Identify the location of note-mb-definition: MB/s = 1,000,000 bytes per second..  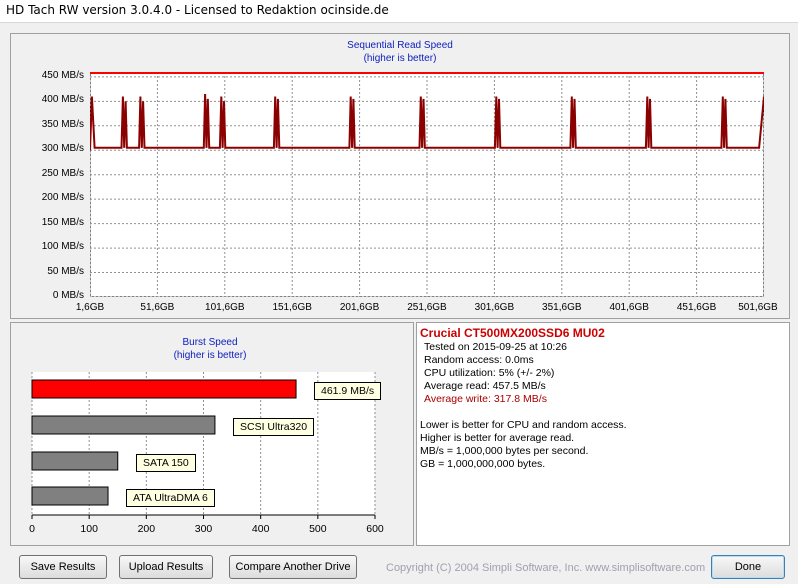
(504, 451).